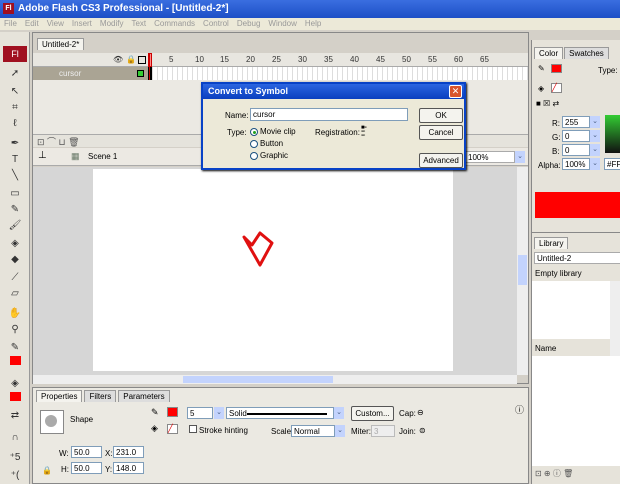  Describe the element at coordinates (15, 160) in the screenshot. I see `text-tool-icon: T` at that location.